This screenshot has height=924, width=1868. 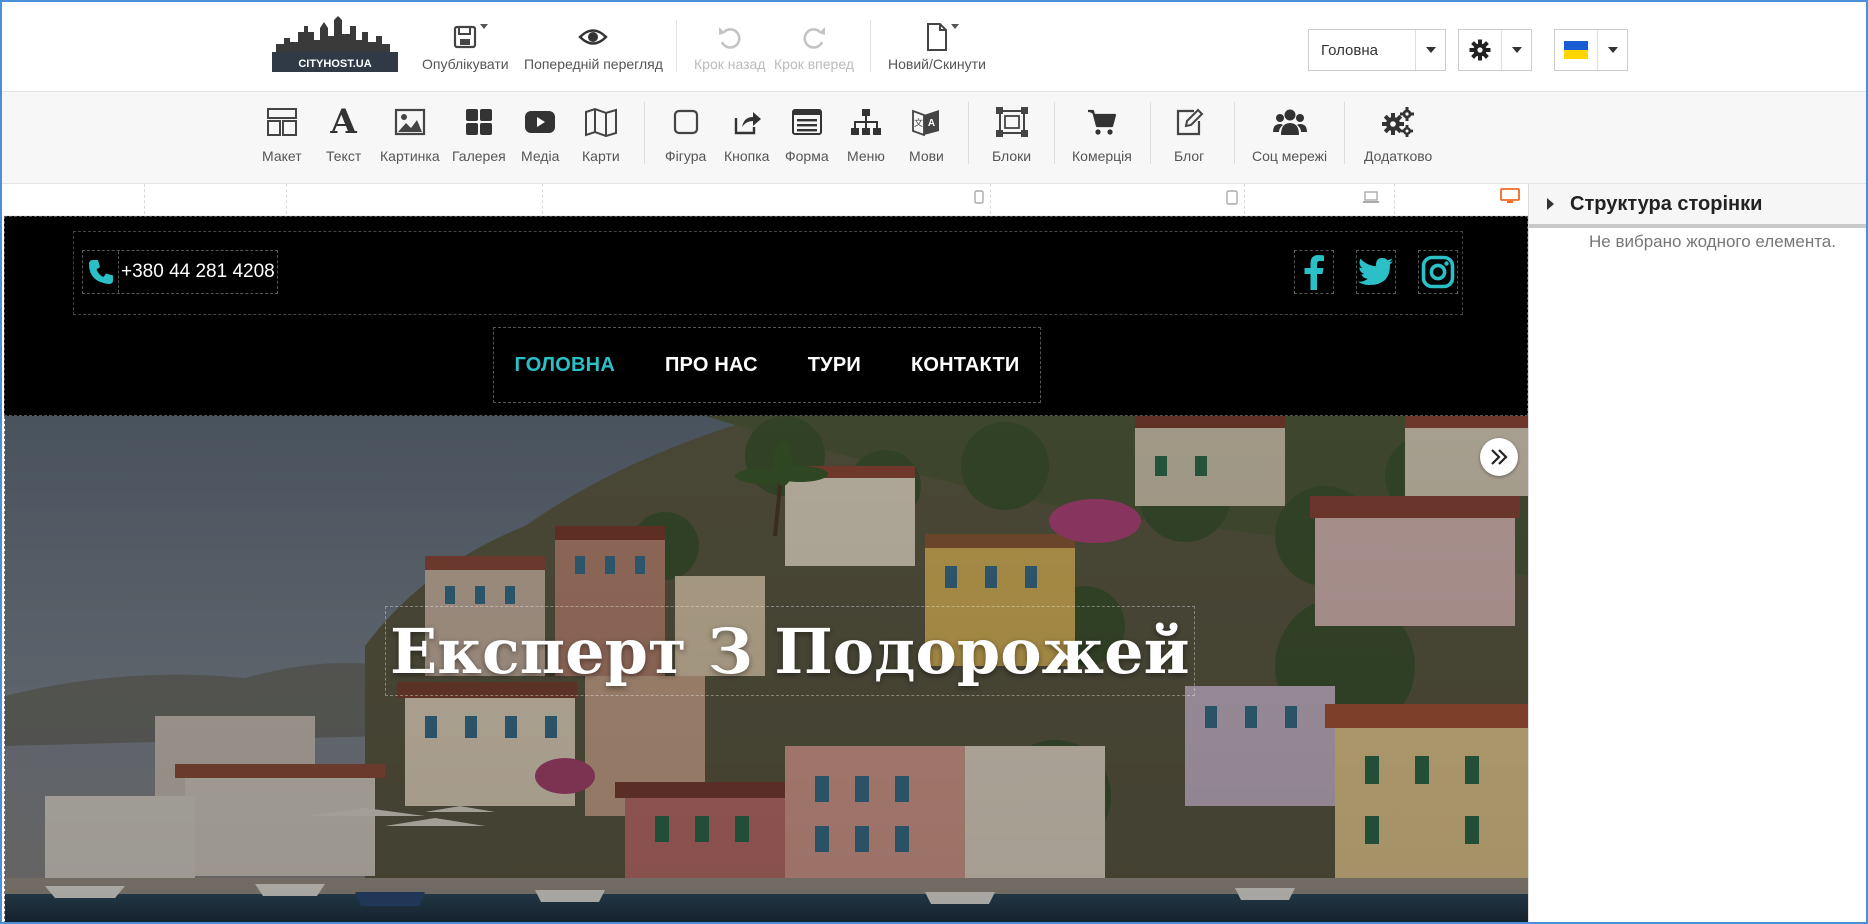 I want to click on element-label: Текст, so click(x=344, y=156).